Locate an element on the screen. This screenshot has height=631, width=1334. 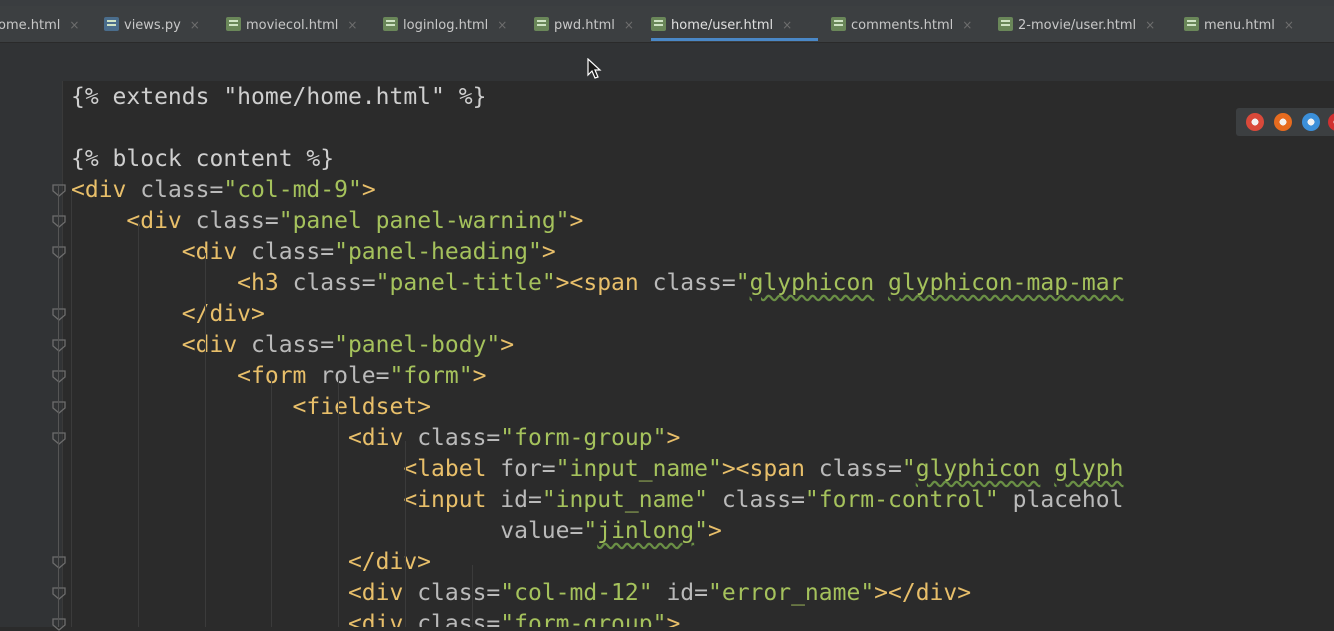
safari-icon is located at coordinates (1311, 122).